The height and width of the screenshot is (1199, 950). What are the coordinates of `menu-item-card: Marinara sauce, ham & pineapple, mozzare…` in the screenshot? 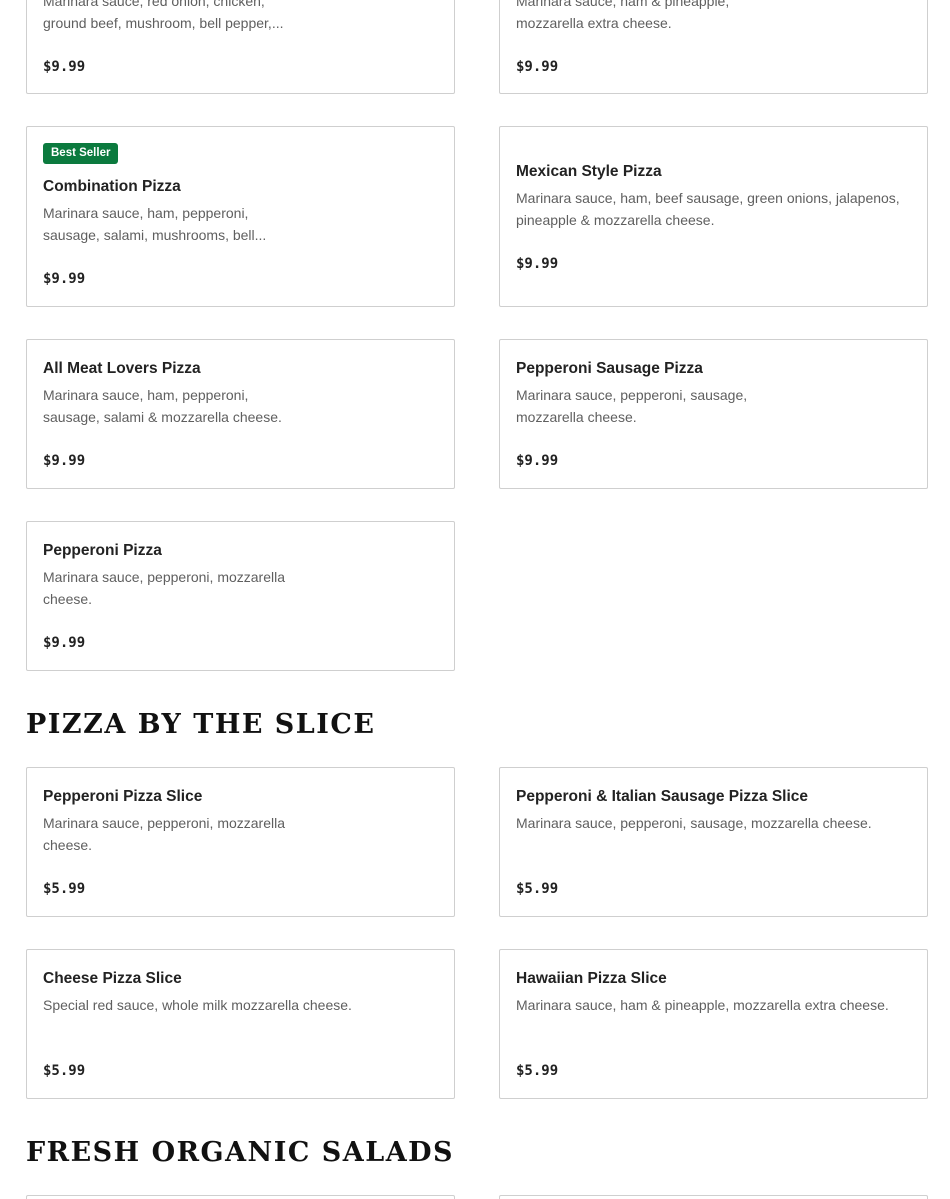 It's located at (713, 47).